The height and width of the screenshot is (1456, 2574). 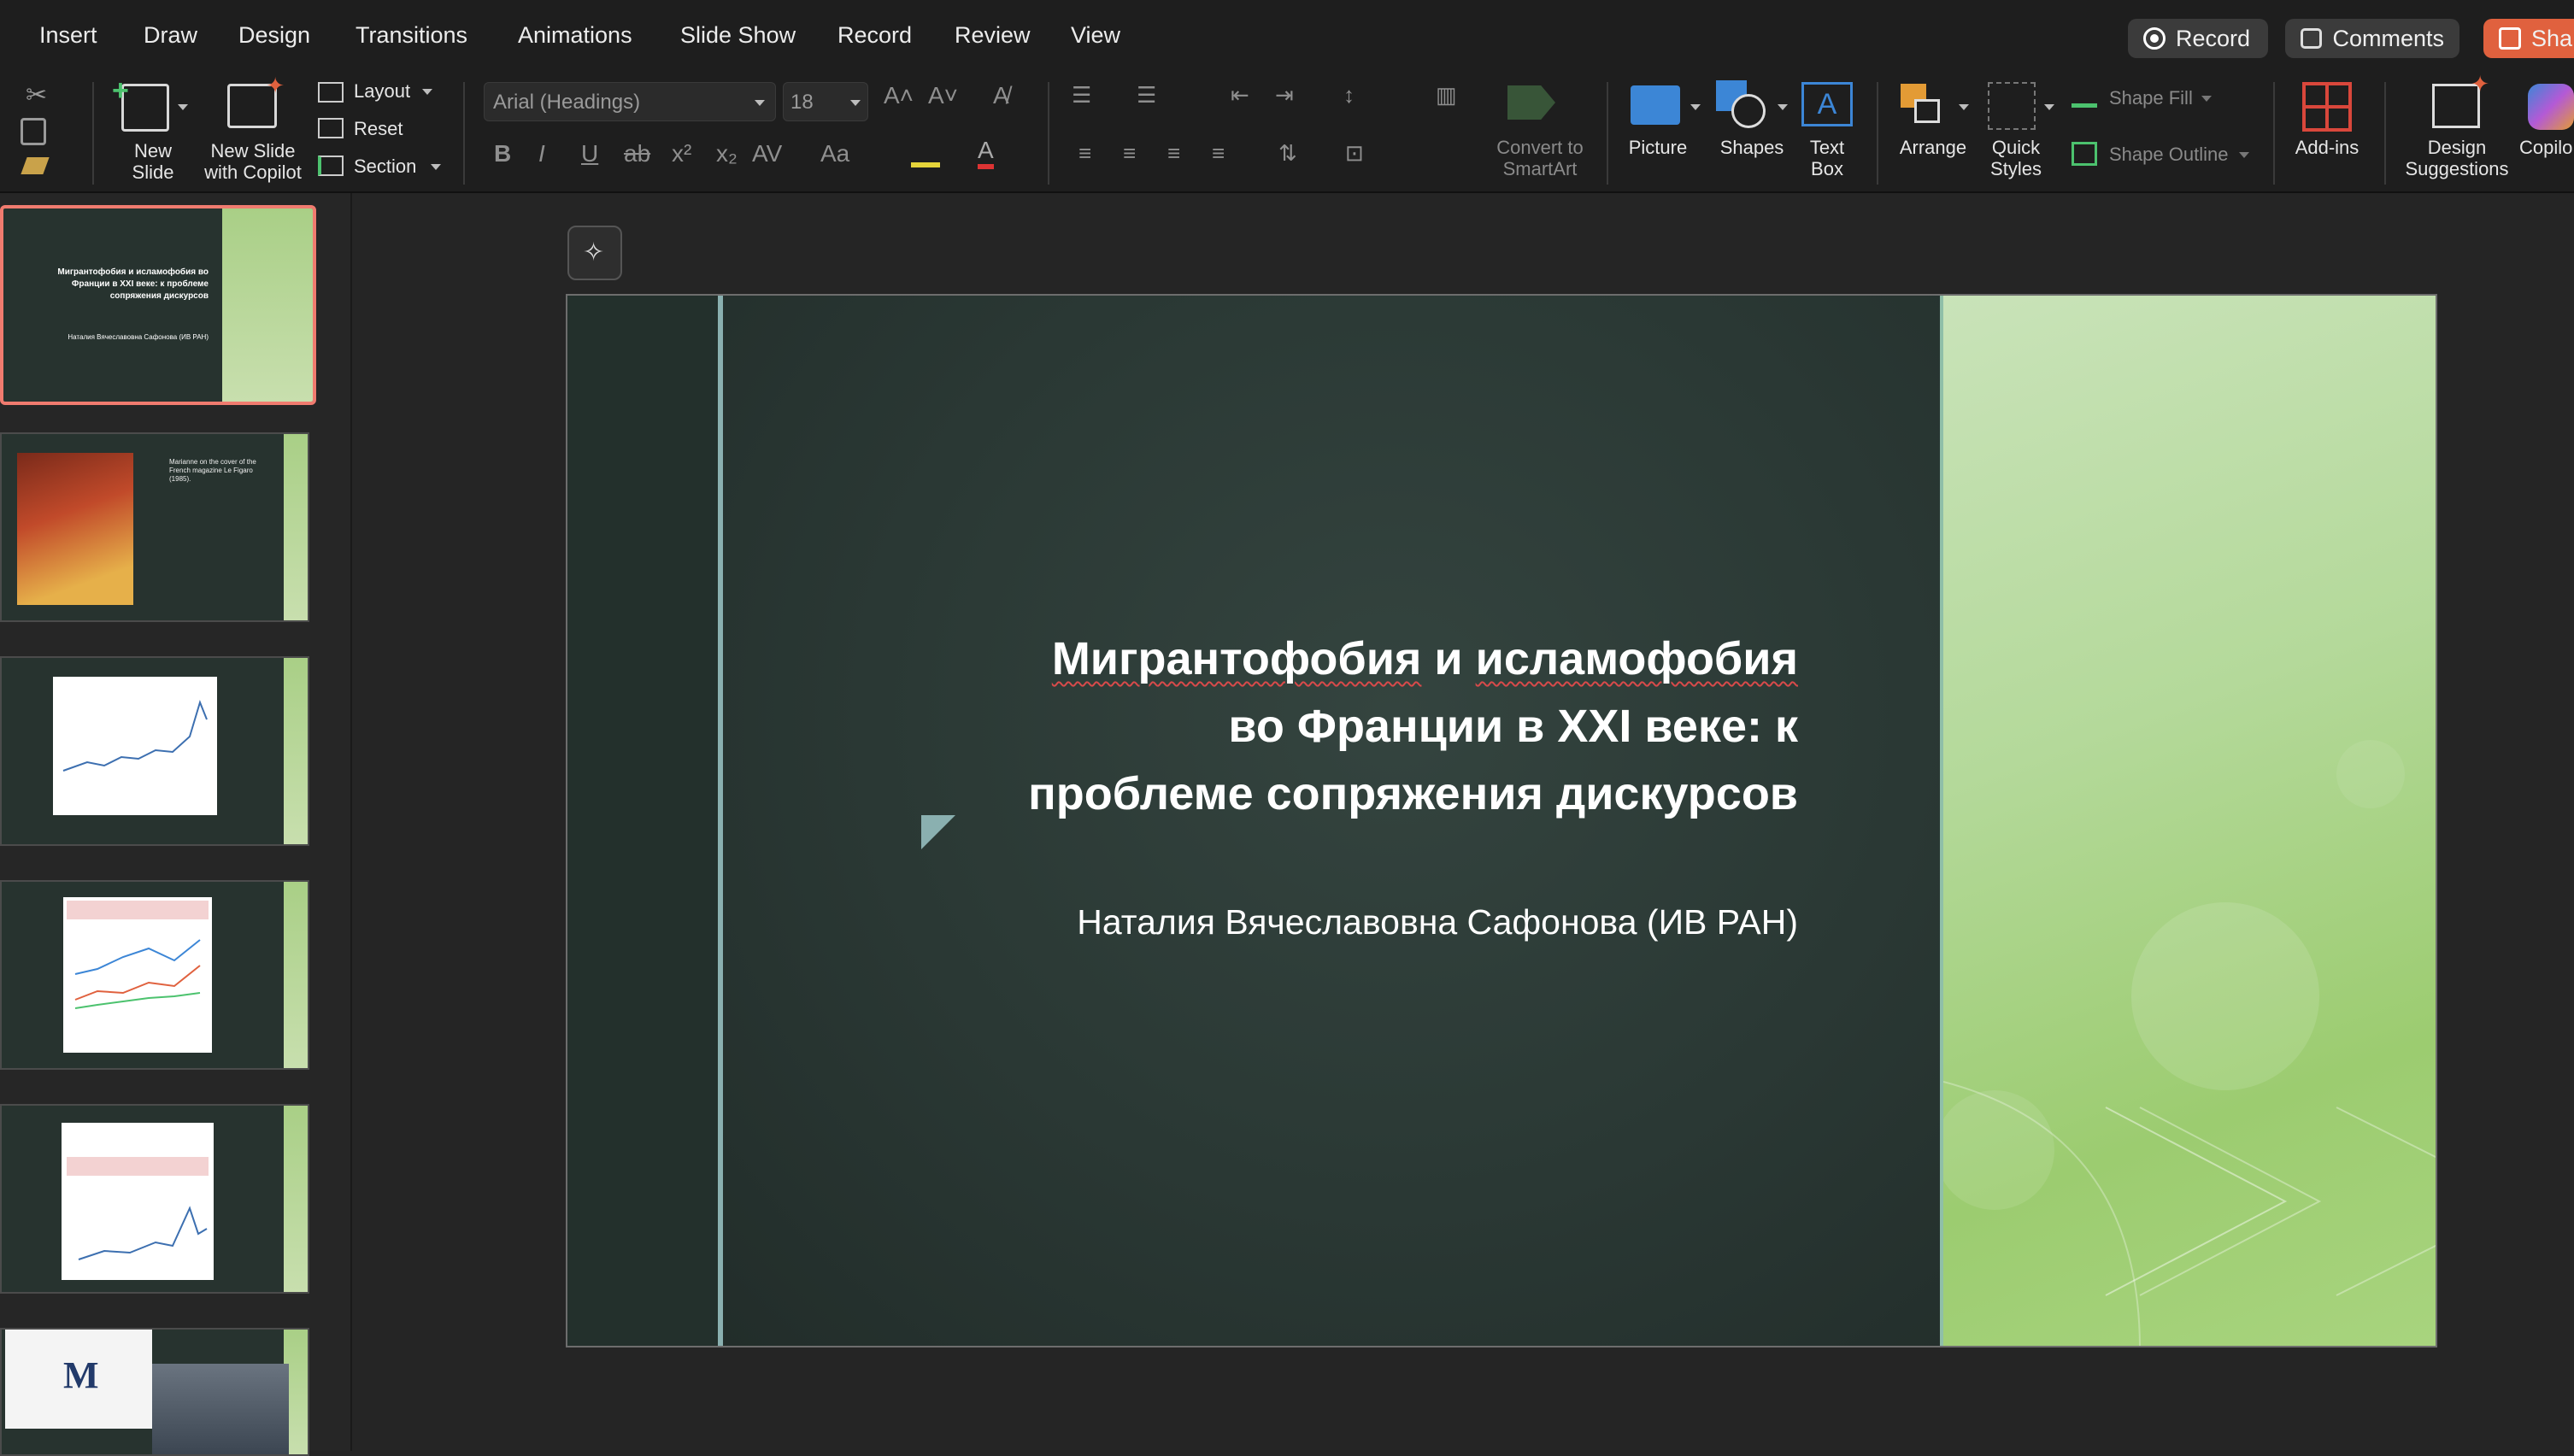 I want to click on comments-button: Comments, so click(x=2372, y=38).